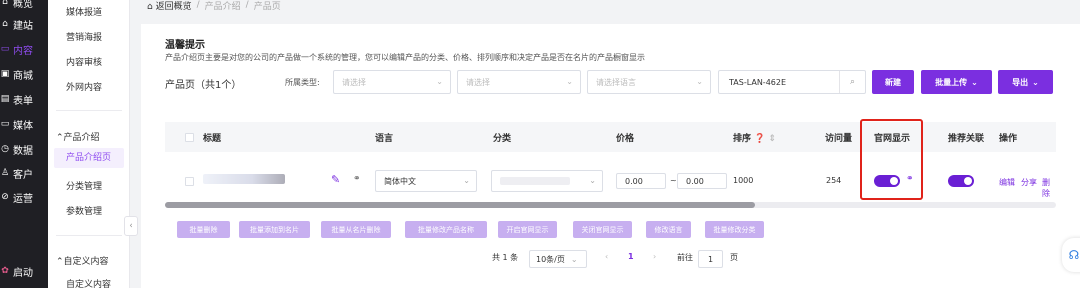 The height and width of the screenshot is (288, 1080). Describe the element at coordinates (24, 149) in the screenshot. I see `nav-item-data: ◷ 数据` at that location.